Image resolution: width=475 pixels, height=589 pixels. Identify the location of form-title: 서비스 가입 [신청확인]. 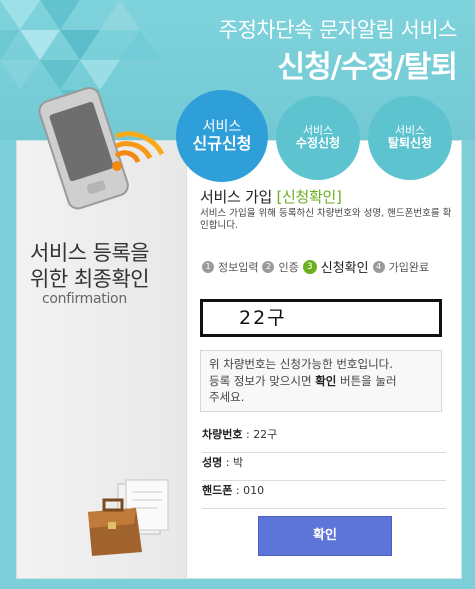
(271, 196).